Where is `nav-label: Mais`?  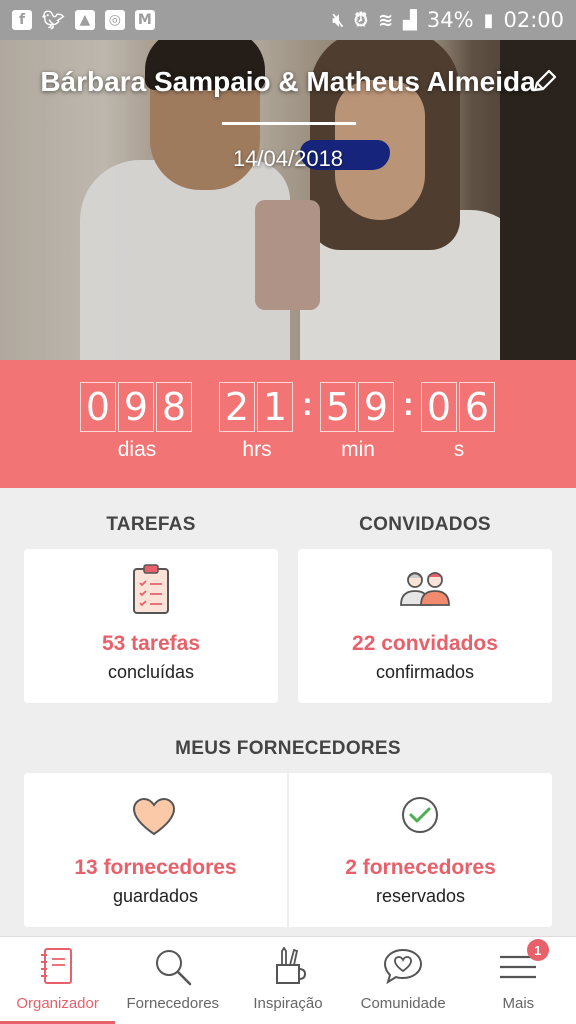
nav-label: Mais is located at coordinates (518, 1003).